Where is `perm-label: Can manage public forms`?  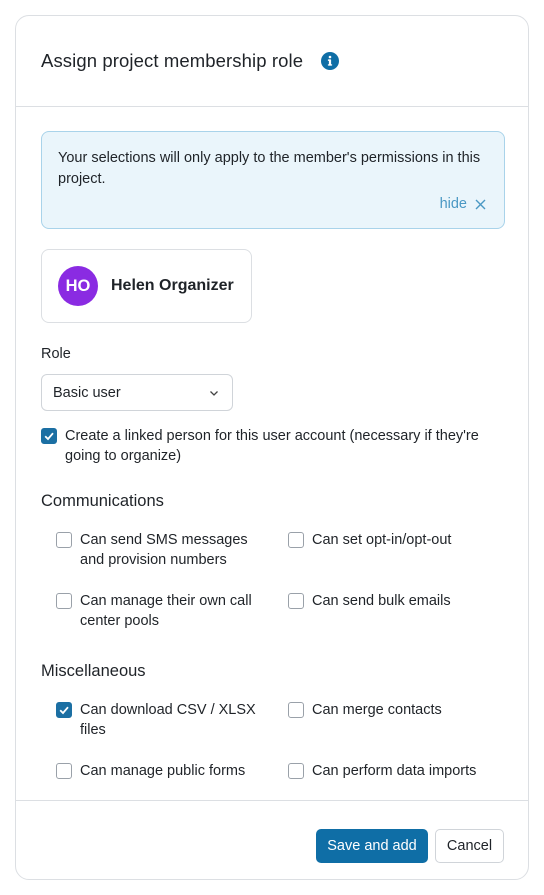
perm-label: Can manage public forms is located at coordinates (163, 771).